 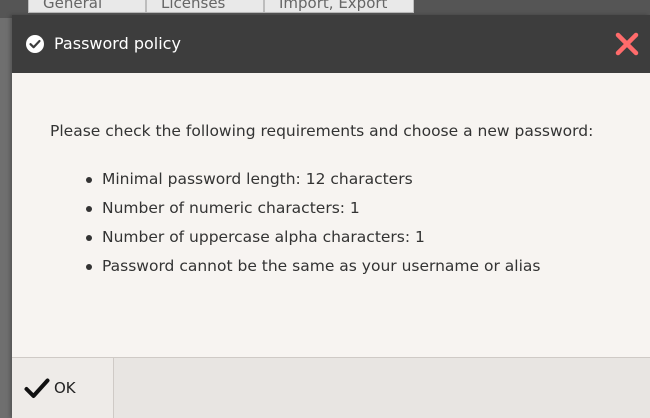 I want to click on close-icon, so click(x=627, y=44).